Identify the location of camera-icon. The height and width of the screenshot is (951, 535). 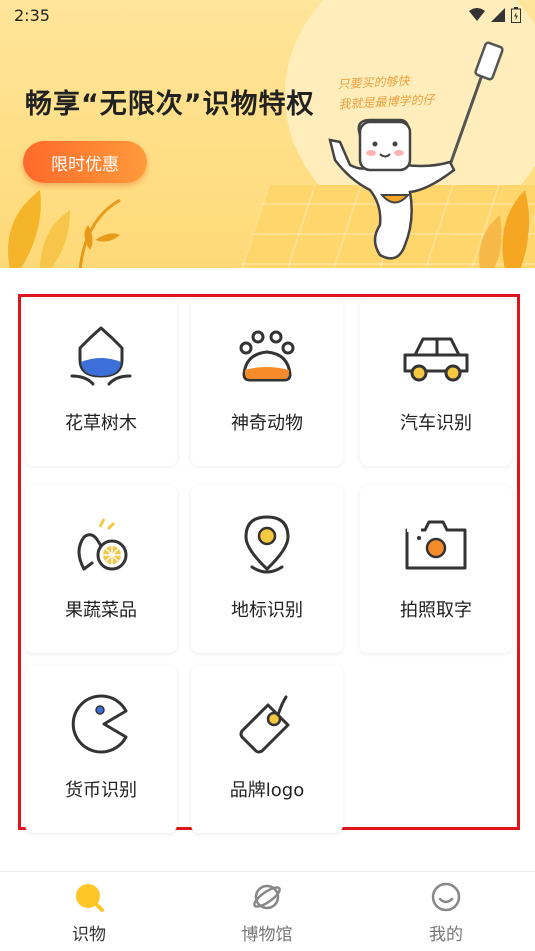
(436, 545).